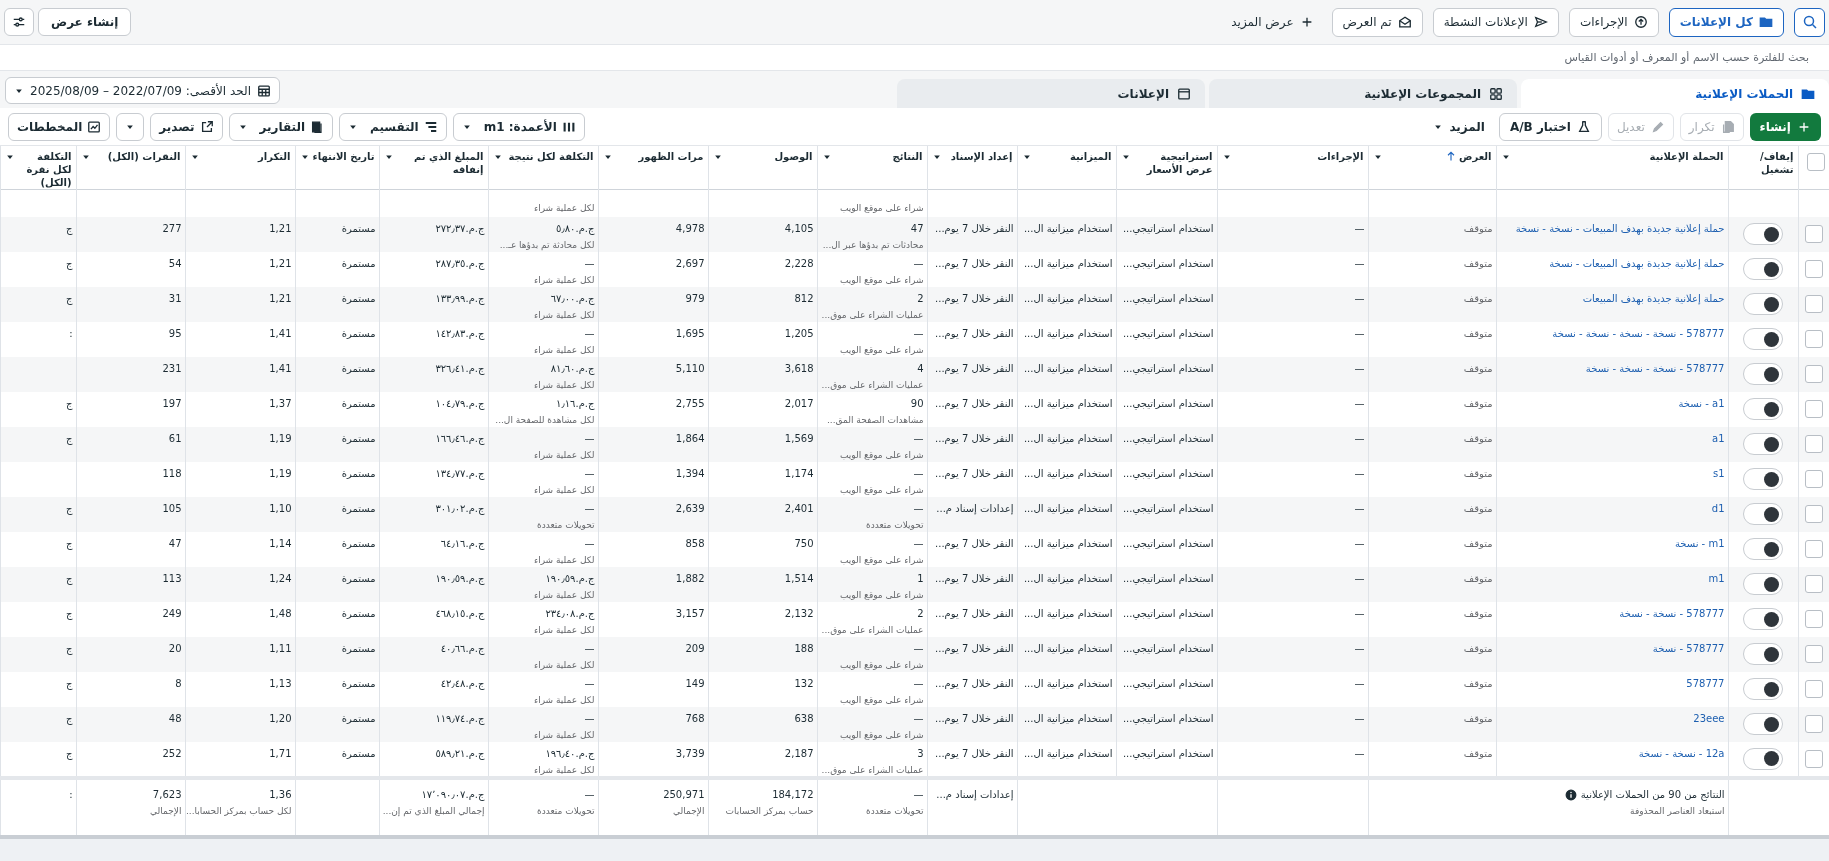  I want to click on more-menu-button: المزيد, so click(1459, 126).